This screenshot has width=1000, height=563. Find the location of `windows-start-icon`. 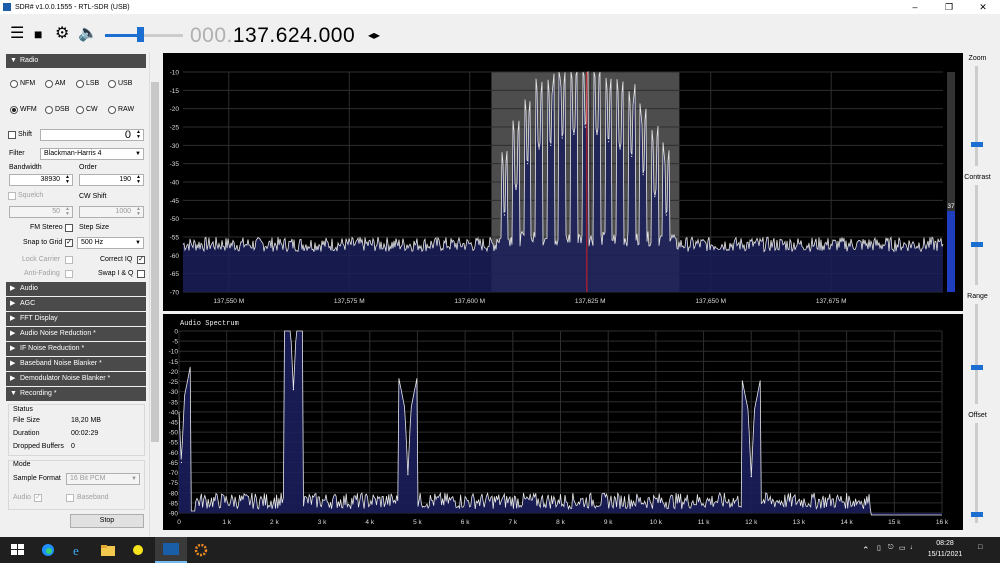

windows-start-icon is located at coordinates (18, 550).